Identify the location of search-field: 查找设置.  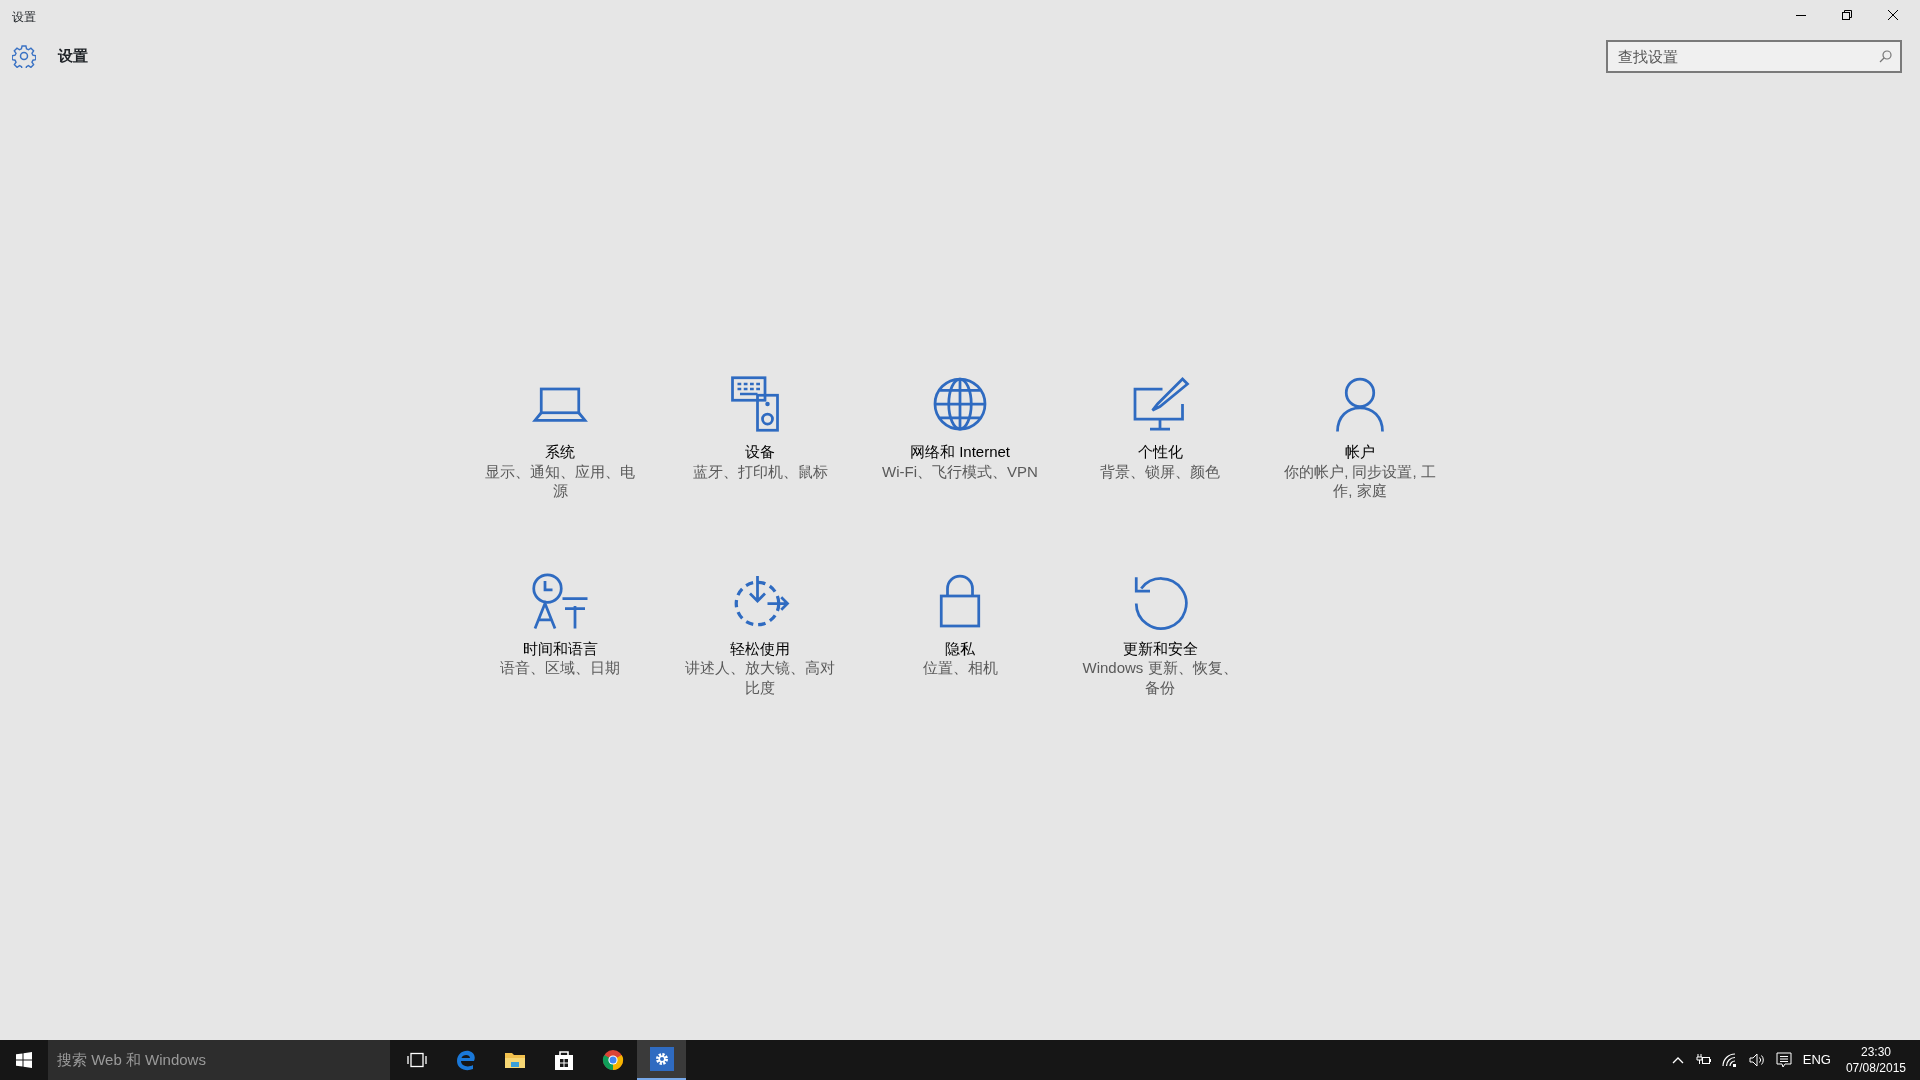
(1754, 56).